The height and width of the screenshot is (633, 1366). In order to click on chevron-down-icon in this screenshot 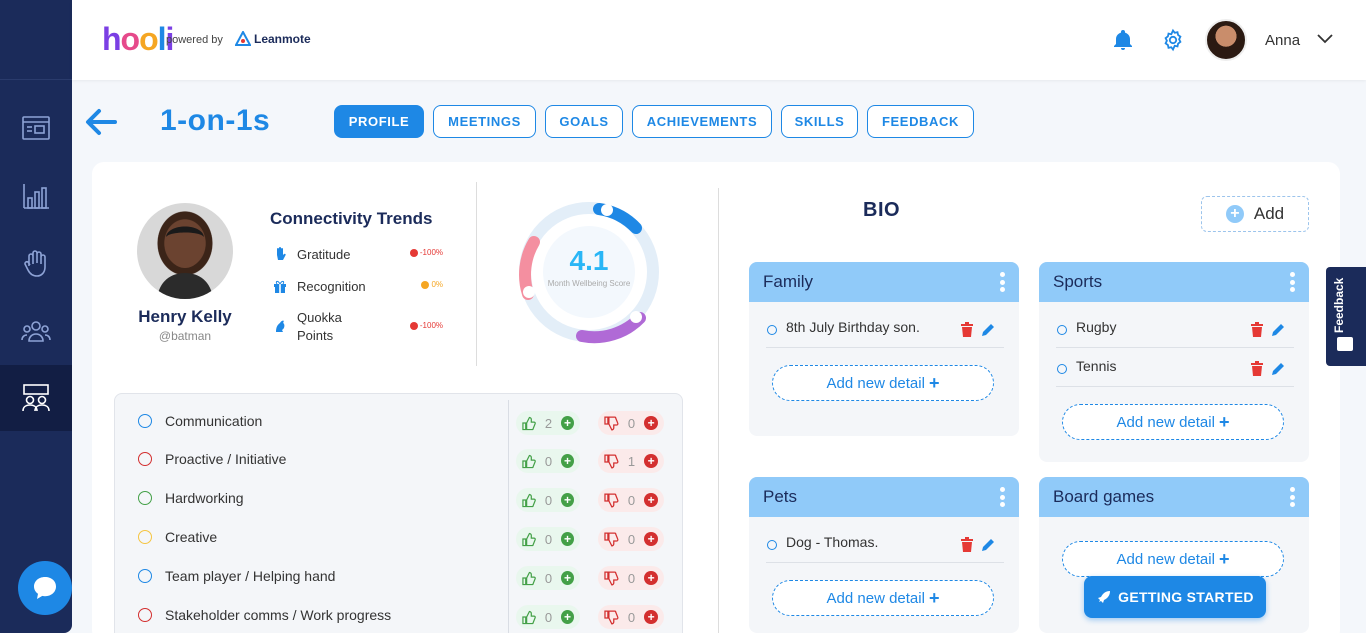, I will do `click(1325, 39)`.